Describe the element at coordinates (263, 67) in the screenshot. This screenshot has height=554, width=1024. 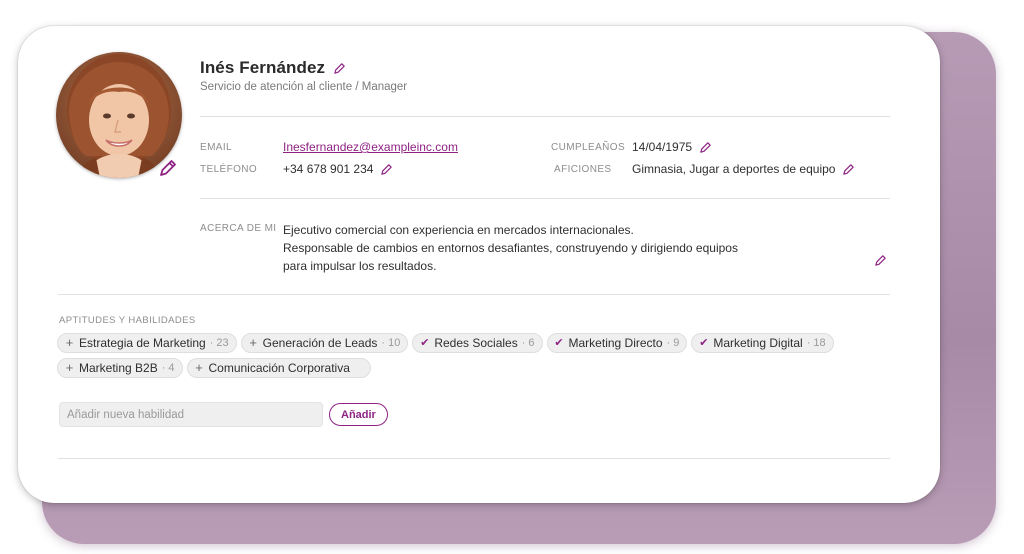
I see `profile-name: Inés Fernández` at that location.